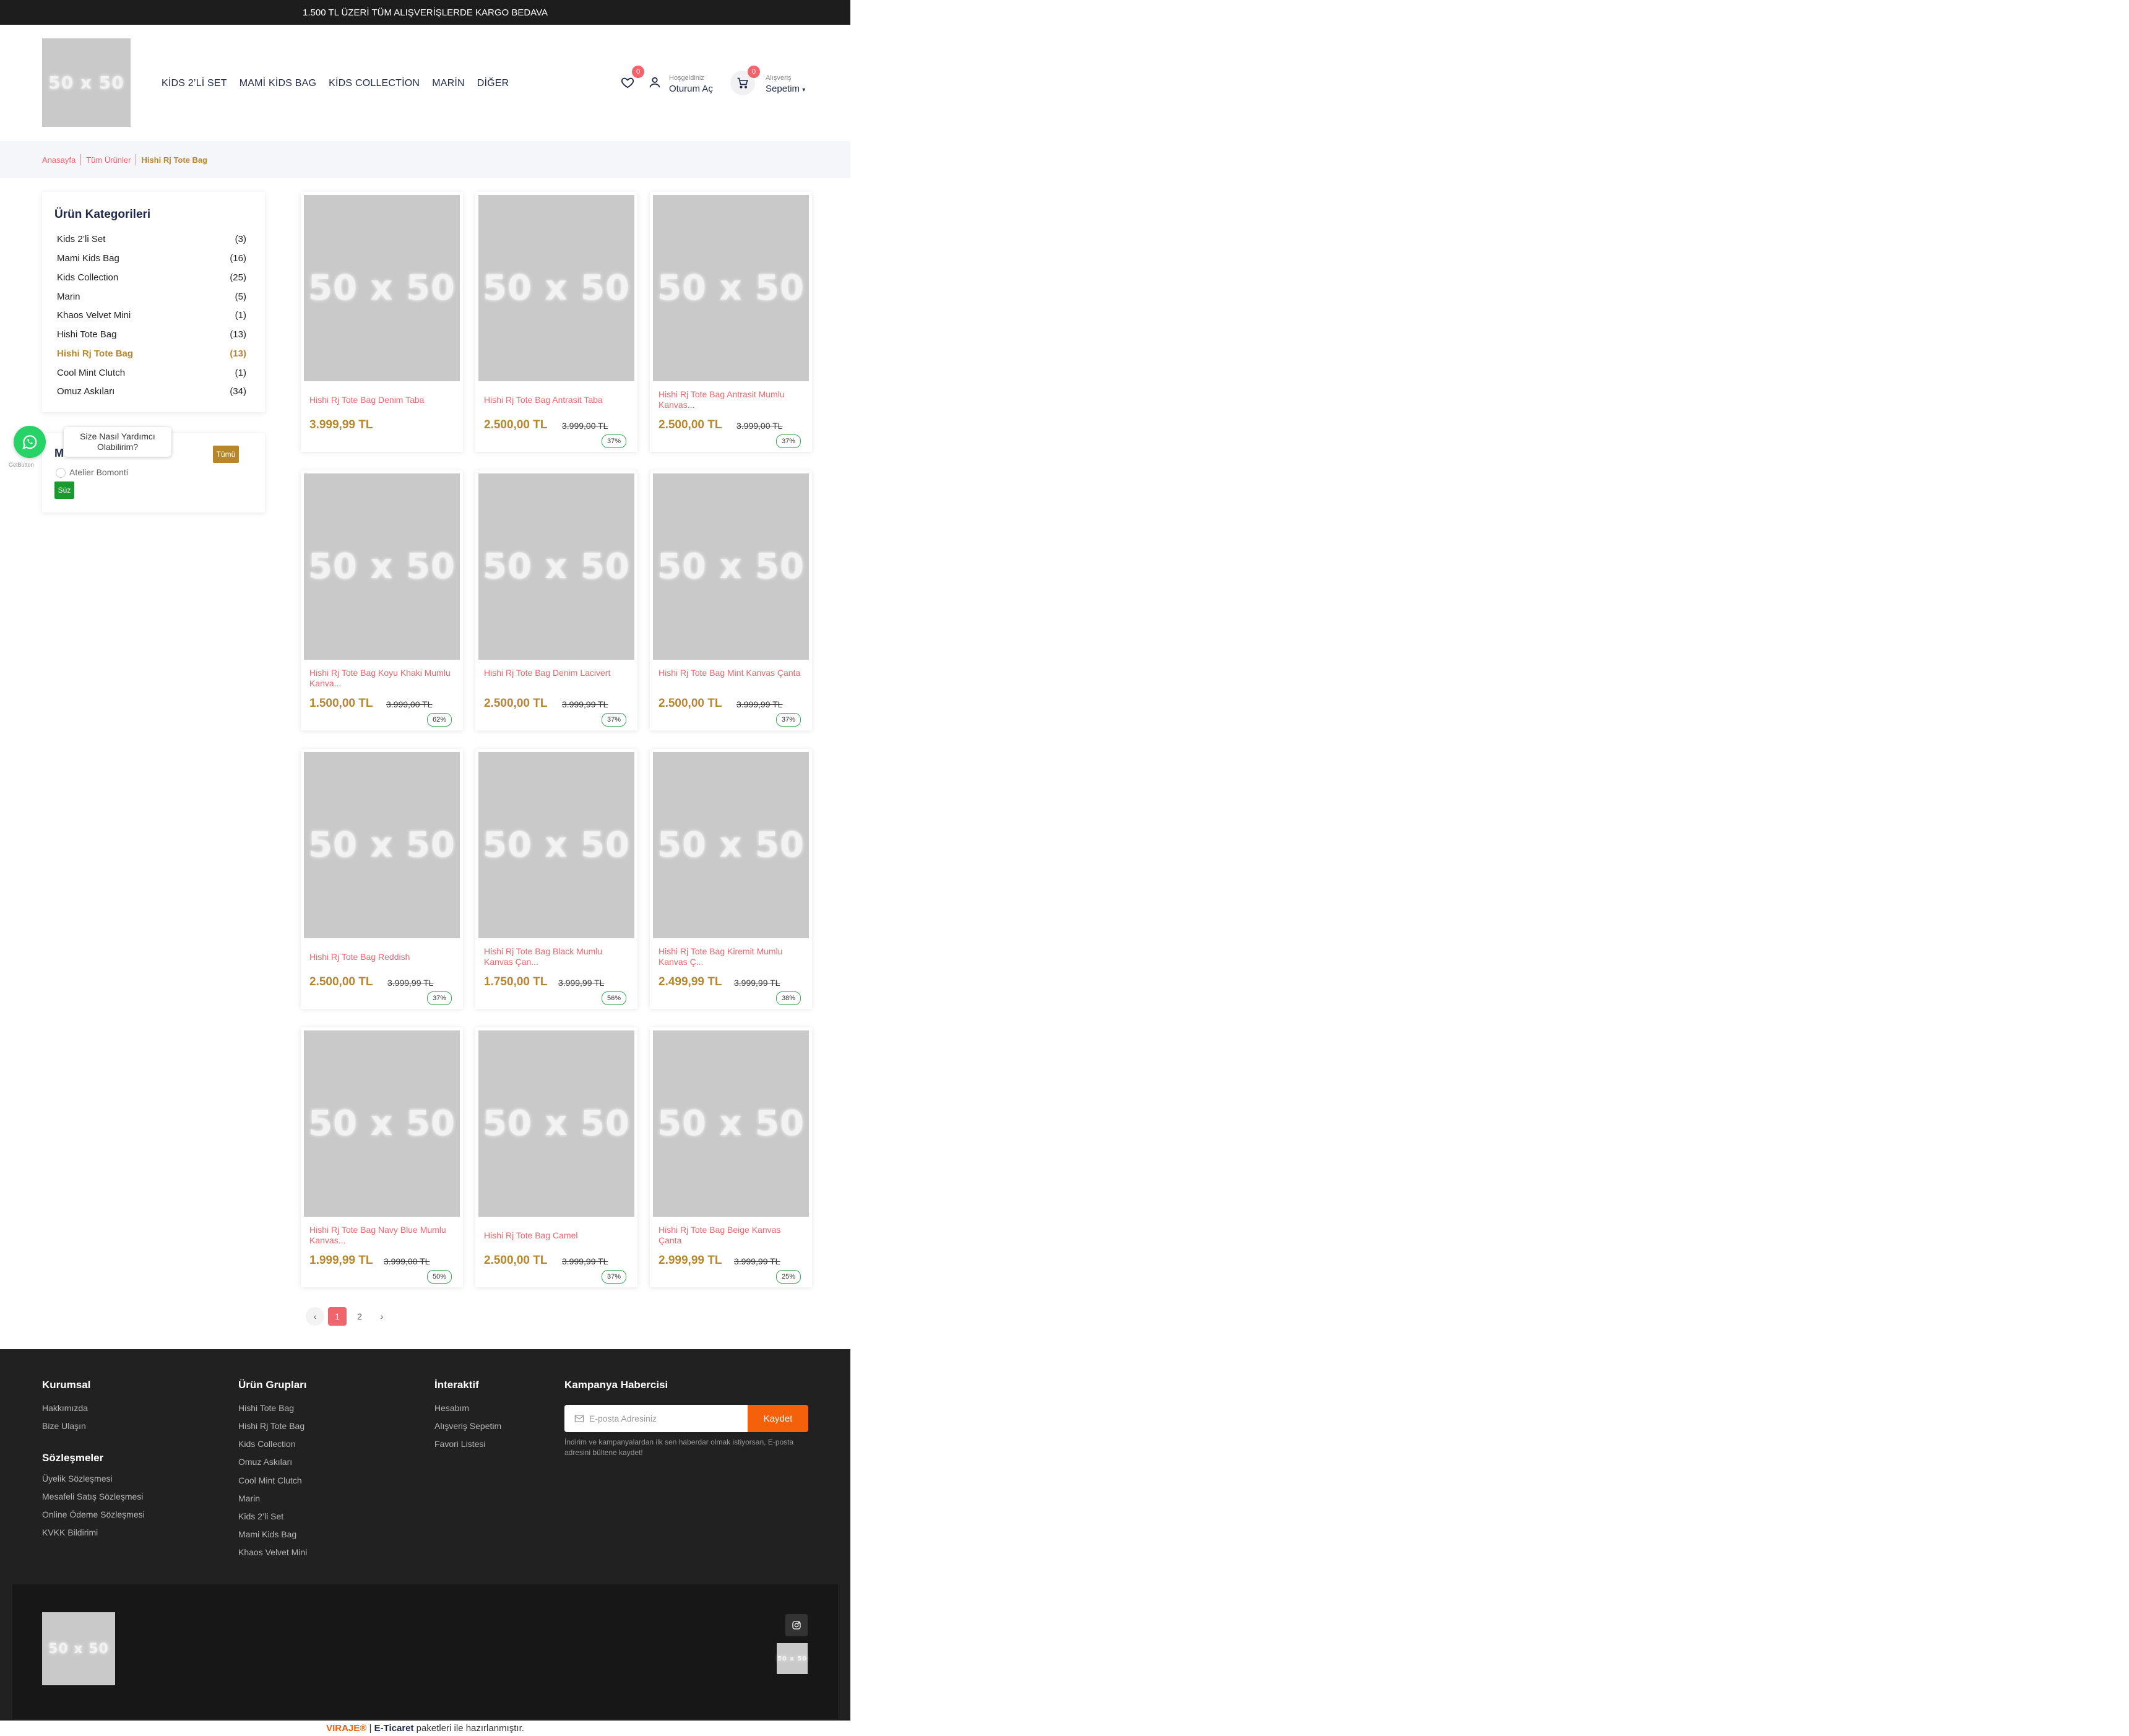  Describe the element at coordinates (194, 83) in the screenshot. I see `nav-item-kids-2li-set: KİDS 2’Lİ SET` at that location.